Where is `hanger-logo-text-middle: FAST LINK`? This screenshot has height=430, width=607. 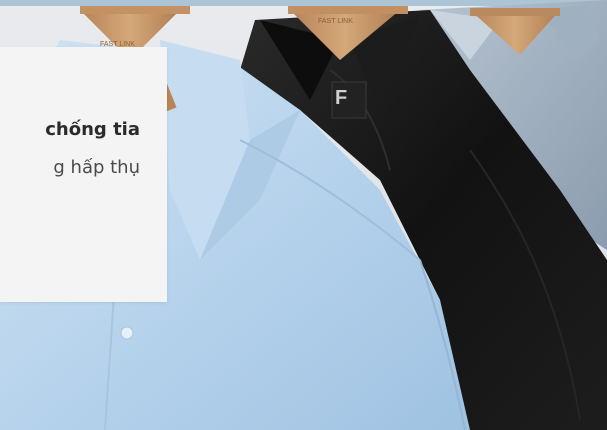 hanger-logo-text-middle: FAST LINK is located at coordinates (335, 21).